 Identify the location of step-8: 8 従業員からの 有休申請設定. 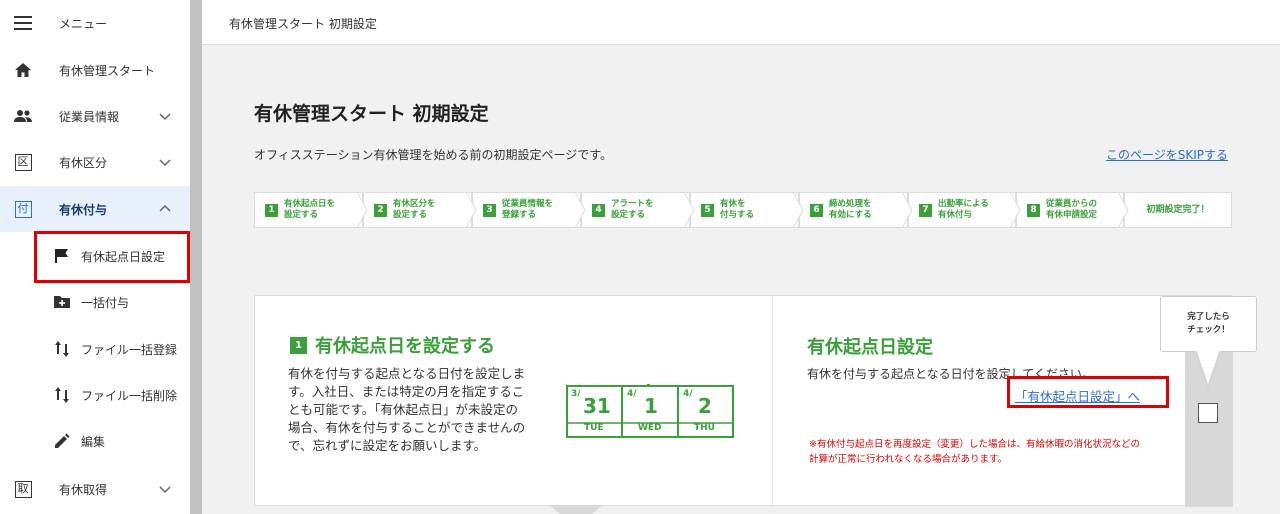
(1070, 210).